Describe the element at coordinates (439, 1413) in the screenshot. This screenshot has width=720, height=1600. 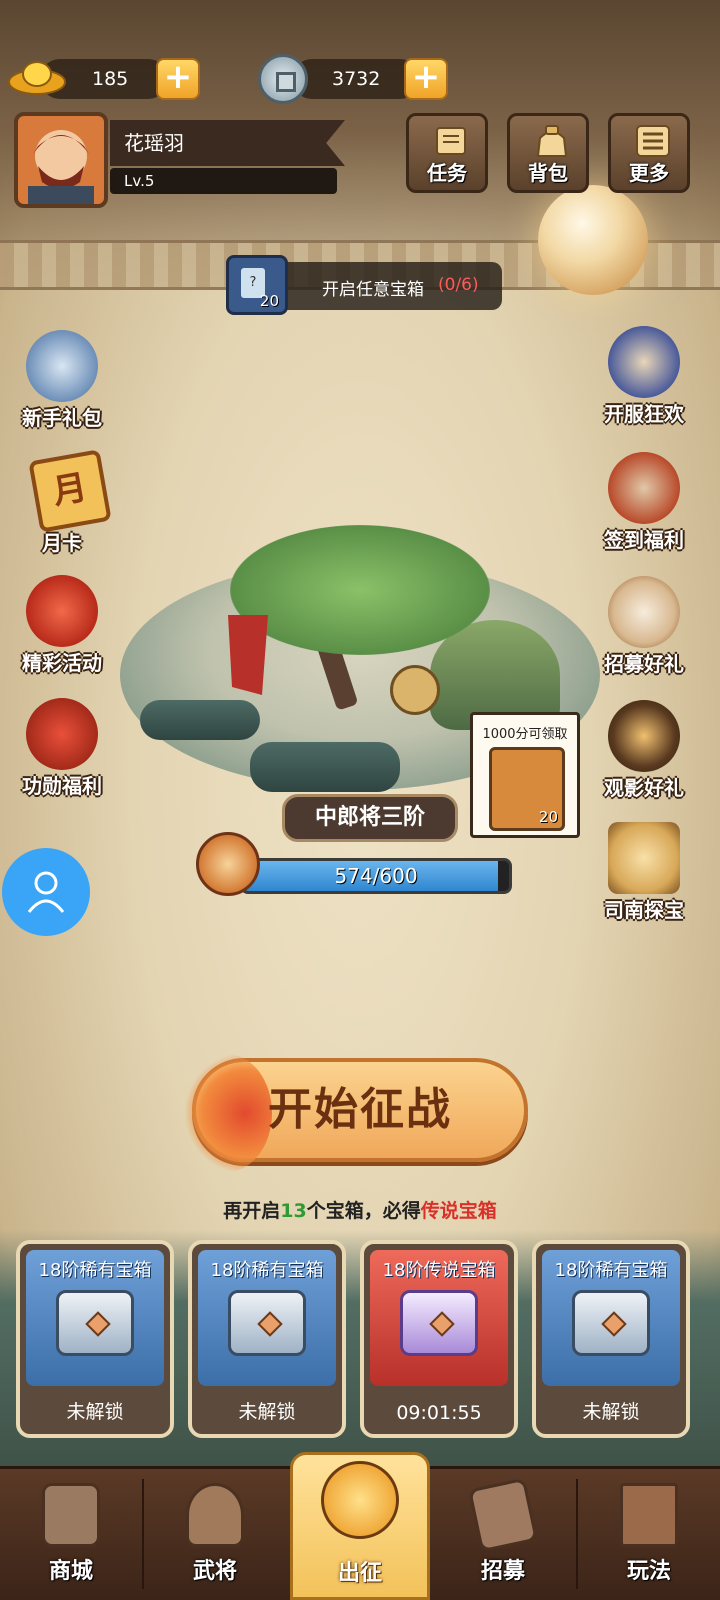
I see `chest-timer: 09:01:55` at that location.